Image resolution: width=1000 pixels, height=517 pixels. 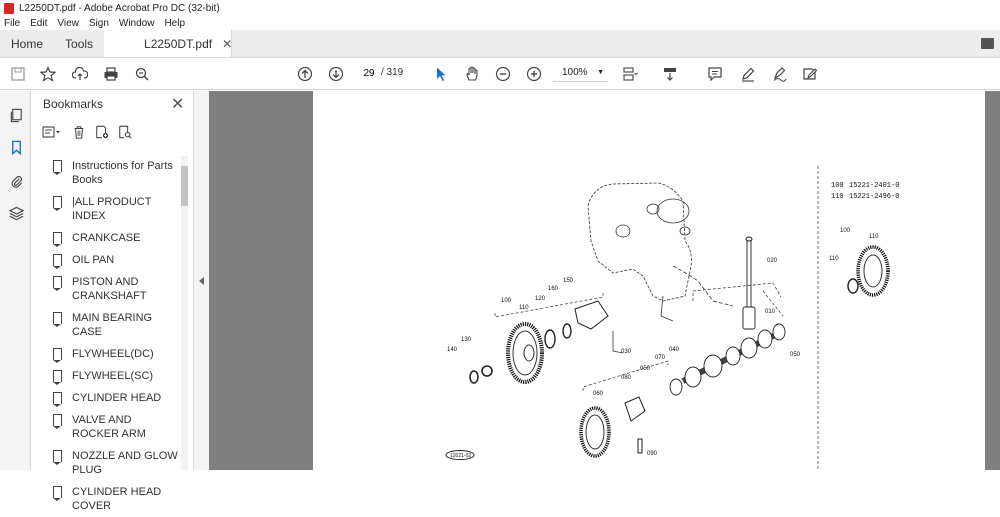 What do you see at coordinates (16, 181) in the screenshot?
I see `attachments-paperclip-icon` at bounding box center [16, 181].